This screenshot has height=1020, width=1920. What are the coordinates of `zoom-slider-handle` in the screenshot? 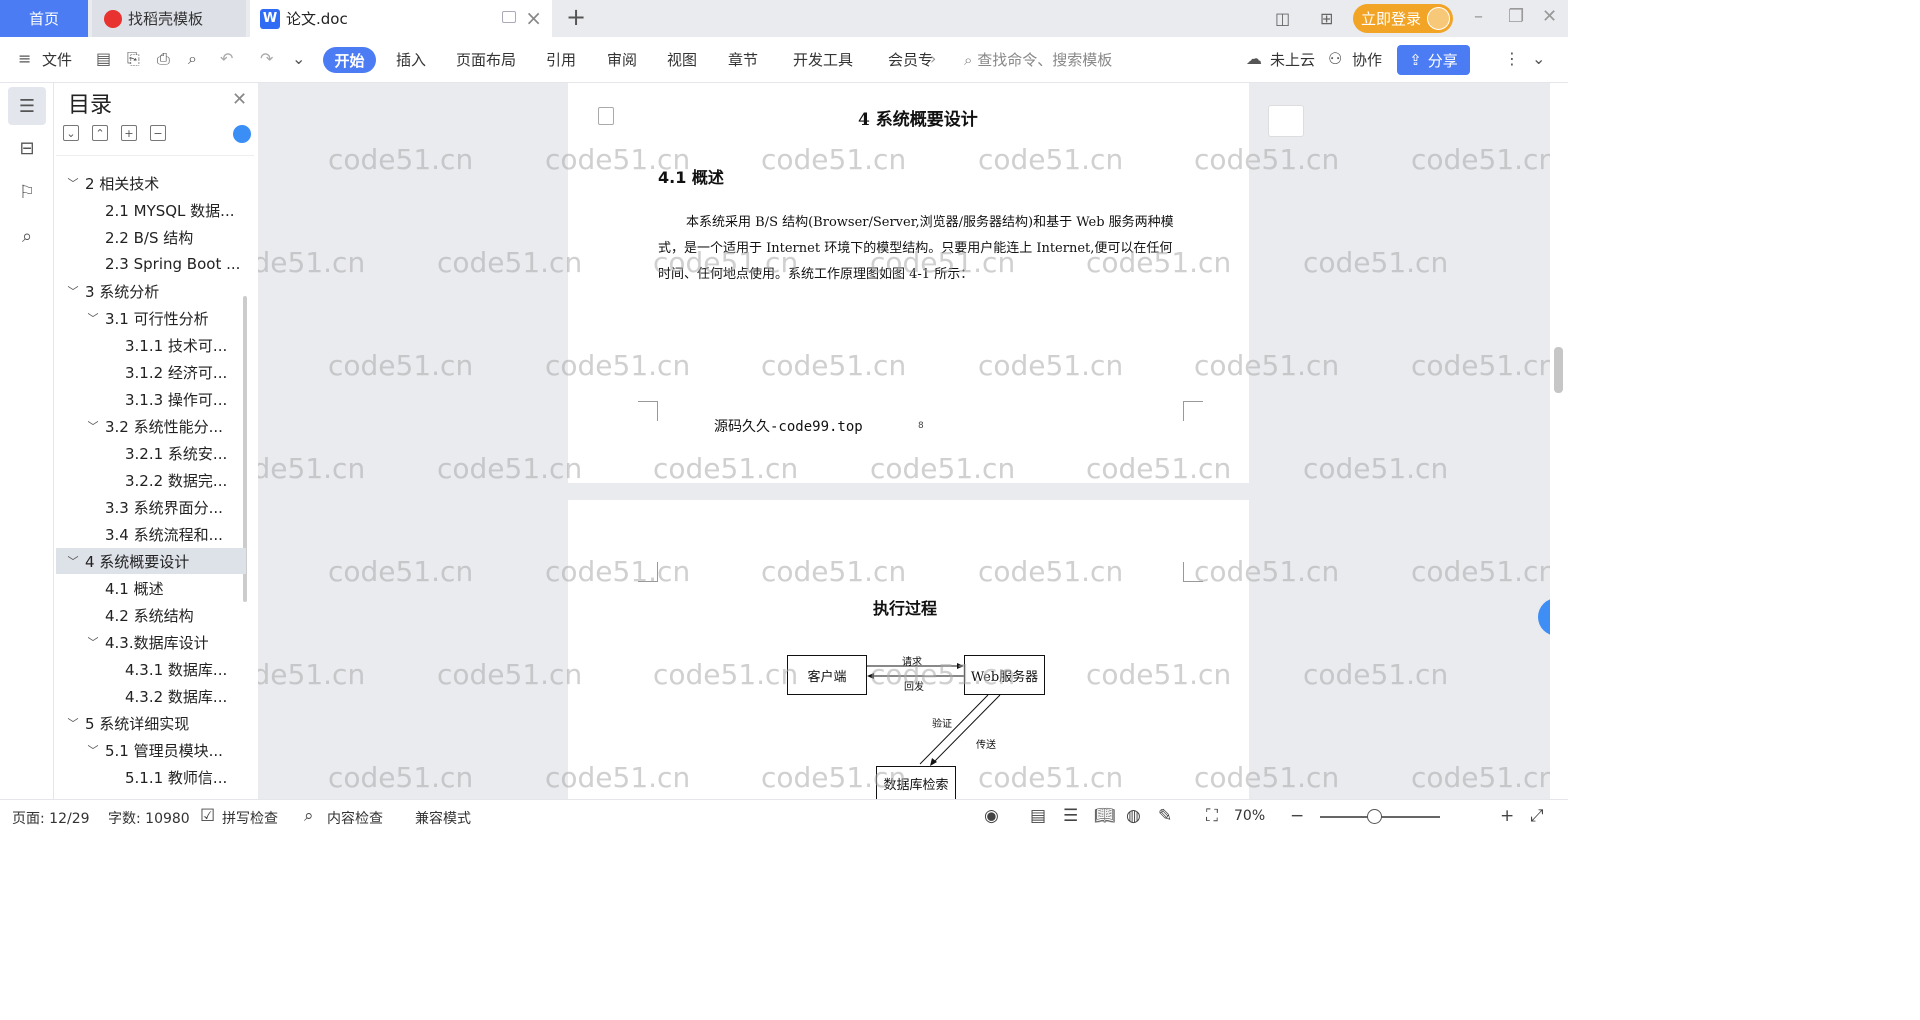 It's located at (1374, 816).